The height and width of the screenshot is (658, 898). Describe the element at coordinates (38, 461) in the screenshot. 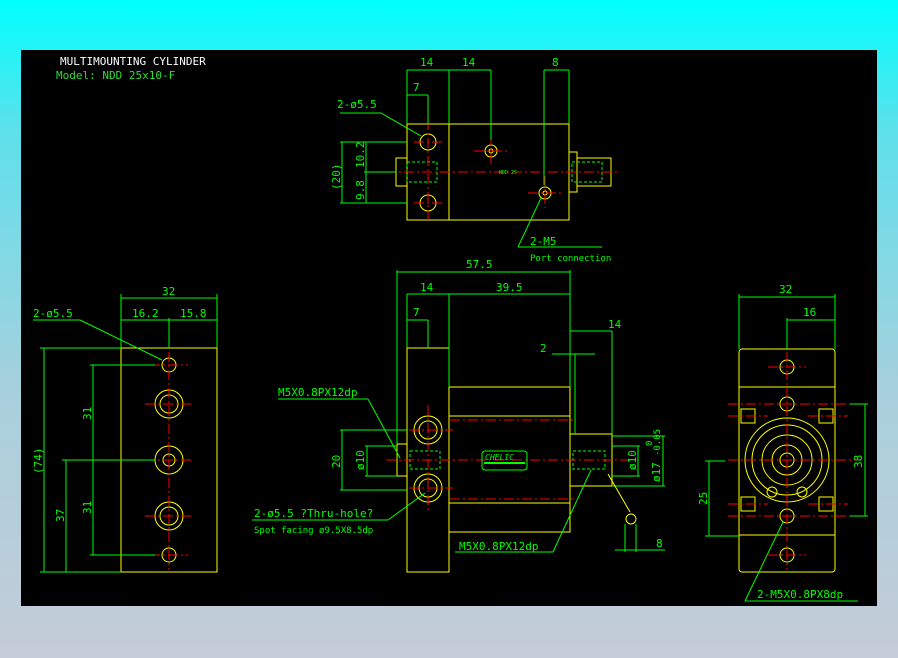

I see `dim-left-74: (74)` at that location.